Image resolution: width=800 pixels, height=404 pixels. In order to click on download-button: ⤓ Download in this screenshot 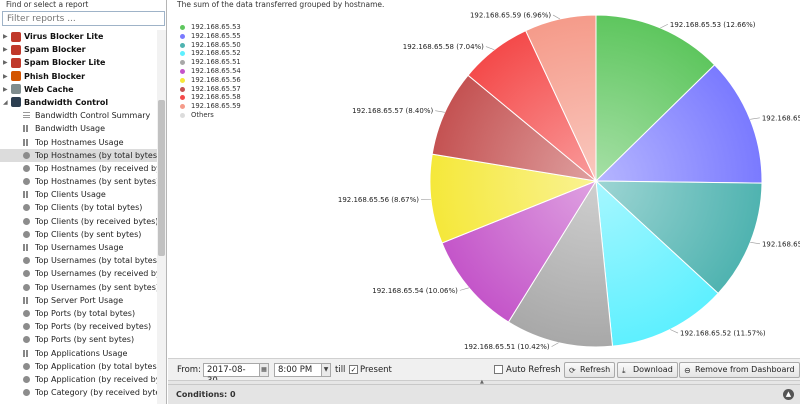, I will do `click(647, 370)`.